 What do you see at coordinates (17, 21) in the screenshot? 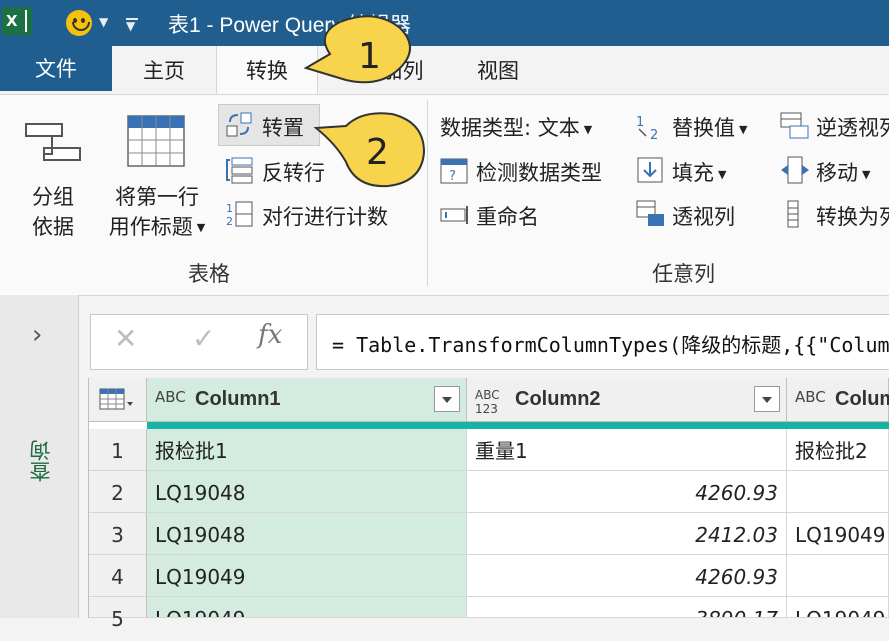
I see `excel-logo-icon: X` at bounding box center [17, 21].